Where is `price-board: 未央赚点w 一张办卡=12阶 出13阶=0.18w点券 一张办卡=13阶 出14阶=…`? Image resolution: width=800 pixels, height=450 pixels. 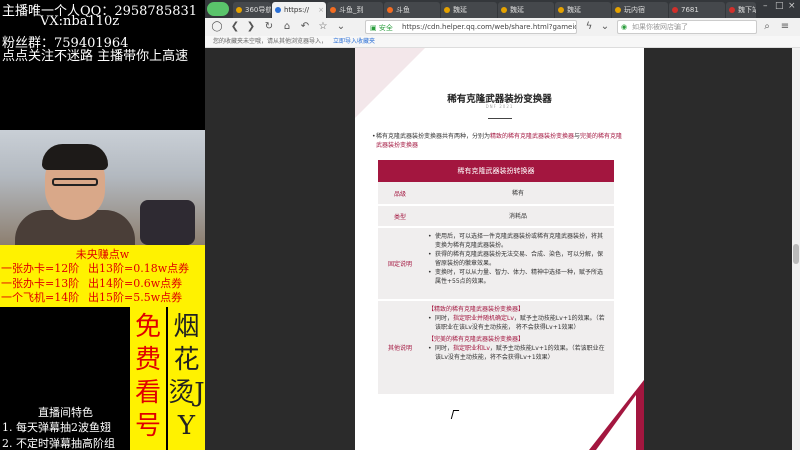 price-board: 未央赚点w 一张办卡=12阶 出13阶=0.18w点券 一张办卡=13阶 出14阶=… is located at coordinates (102, 276).